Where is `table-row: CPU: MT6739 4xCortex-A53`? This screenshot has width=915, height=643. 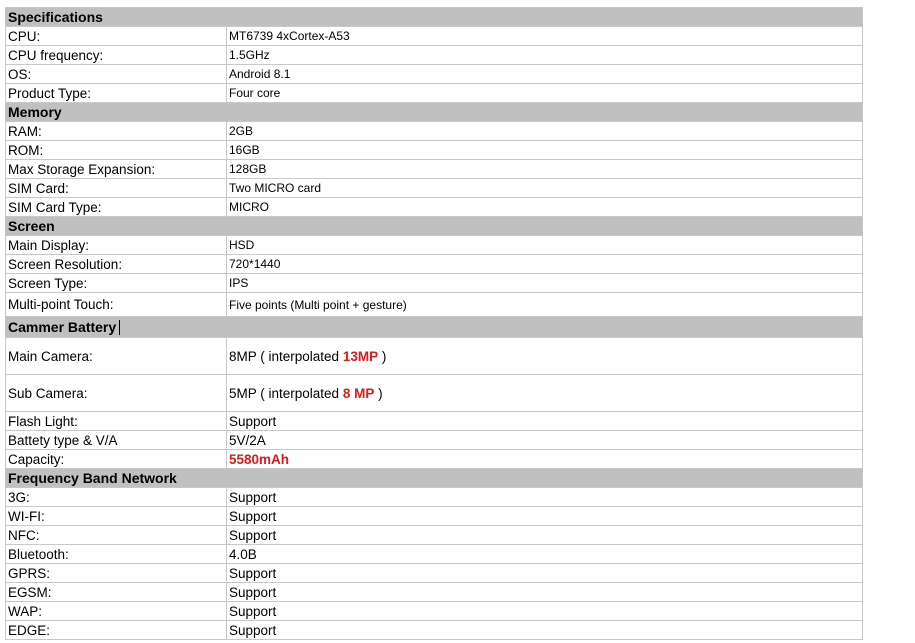 table-row: CPU: MT6739 4xCortex-A53 is located at coordinates (434, 36).